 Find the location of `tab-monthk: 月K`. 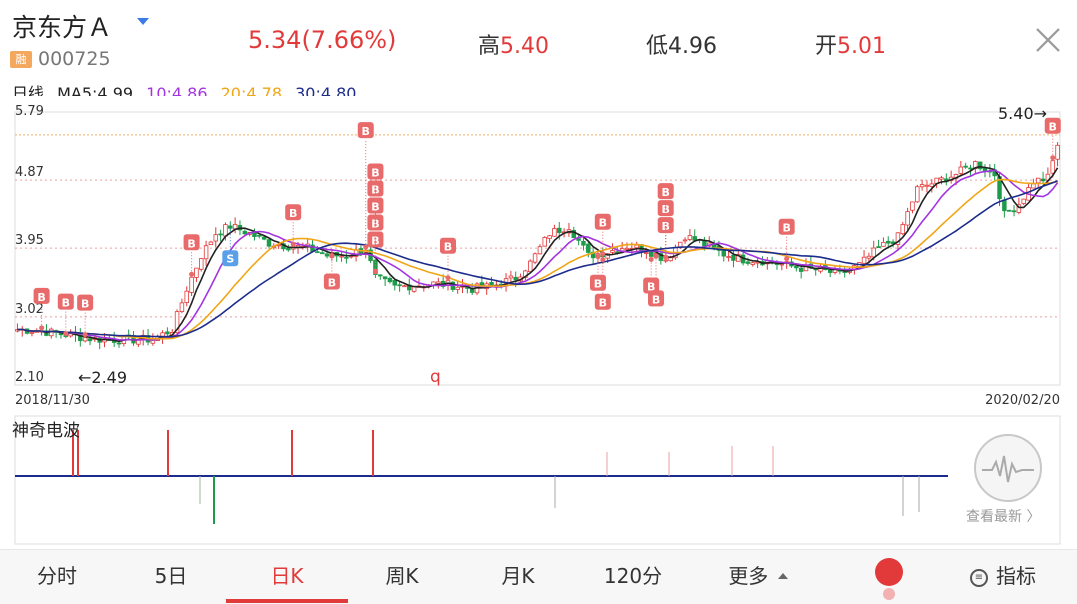

tab-monthk: 月K is located at coordinates (518, 577).